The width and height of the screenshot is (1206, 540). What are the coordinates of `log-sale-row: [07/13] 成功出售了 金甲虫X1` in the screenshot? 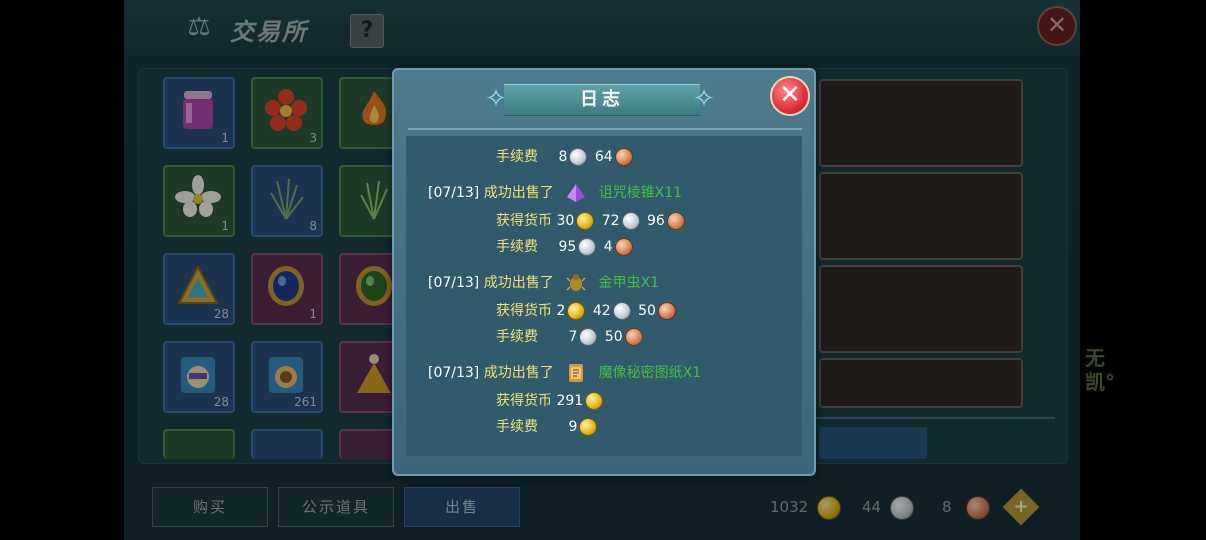 It's located at (543, 283).